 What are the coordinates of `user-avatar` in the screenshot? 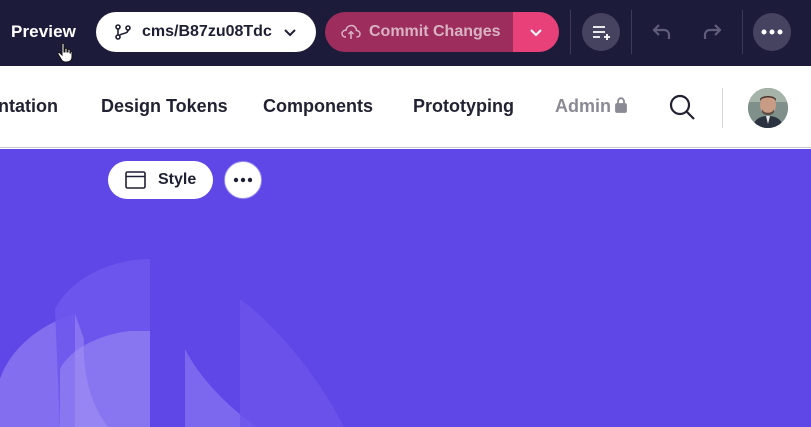 It's located at (768, 108).